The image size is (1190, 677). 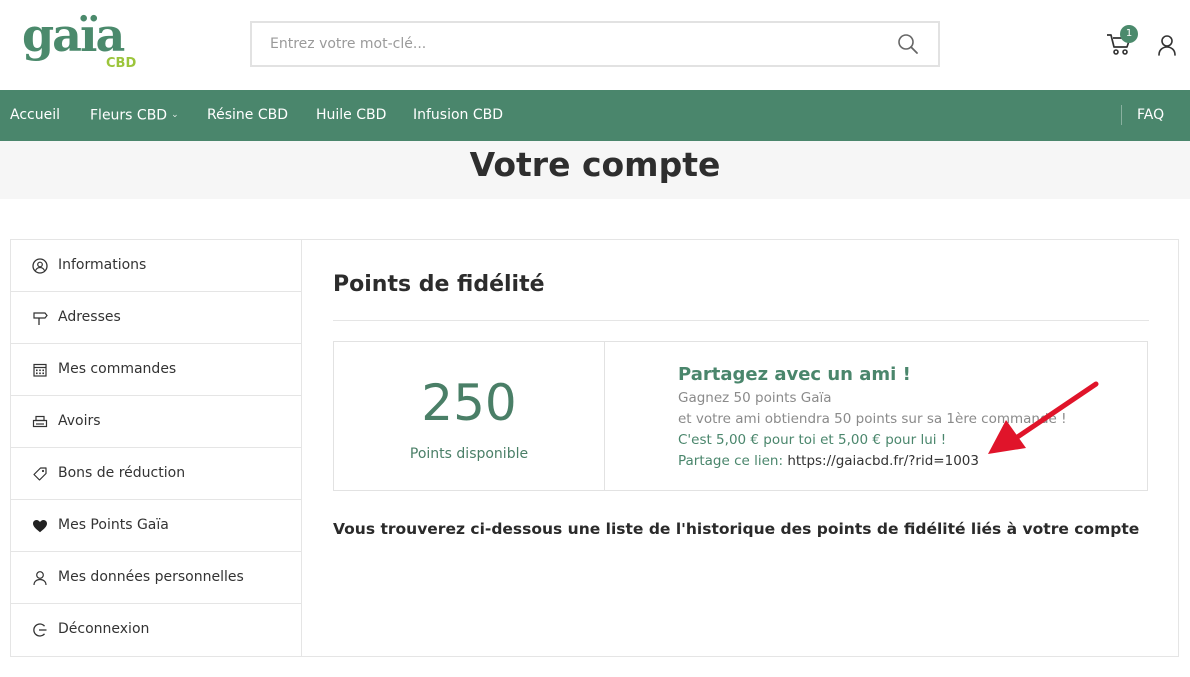 What do you see at coordinates (129, 115) in the screenshot?
I see `nav-item-label: Fleurs CBD` at bounding box center [129, 115].